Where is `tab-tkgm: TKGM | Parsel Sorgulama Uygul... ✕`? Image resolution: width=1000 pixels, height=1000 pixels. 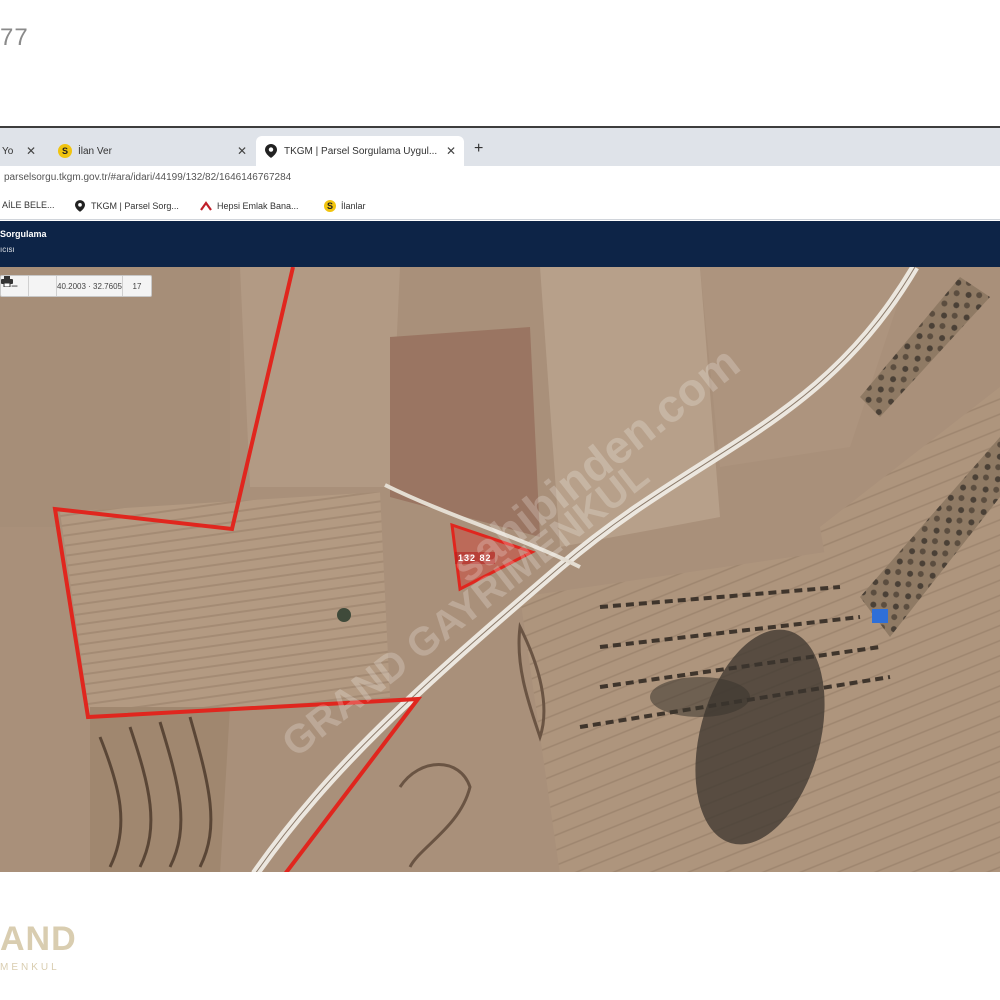
tab-tkgm: TKGM | Parsel Sorgulama Uygul... ✕ is located at coordinates (360, 151).